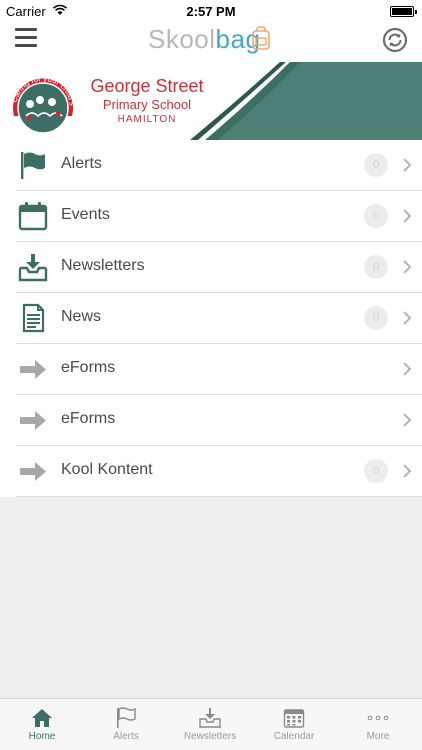 This screenshot has height=750, width=422. I want to click on home-icon, so click(42, 718).